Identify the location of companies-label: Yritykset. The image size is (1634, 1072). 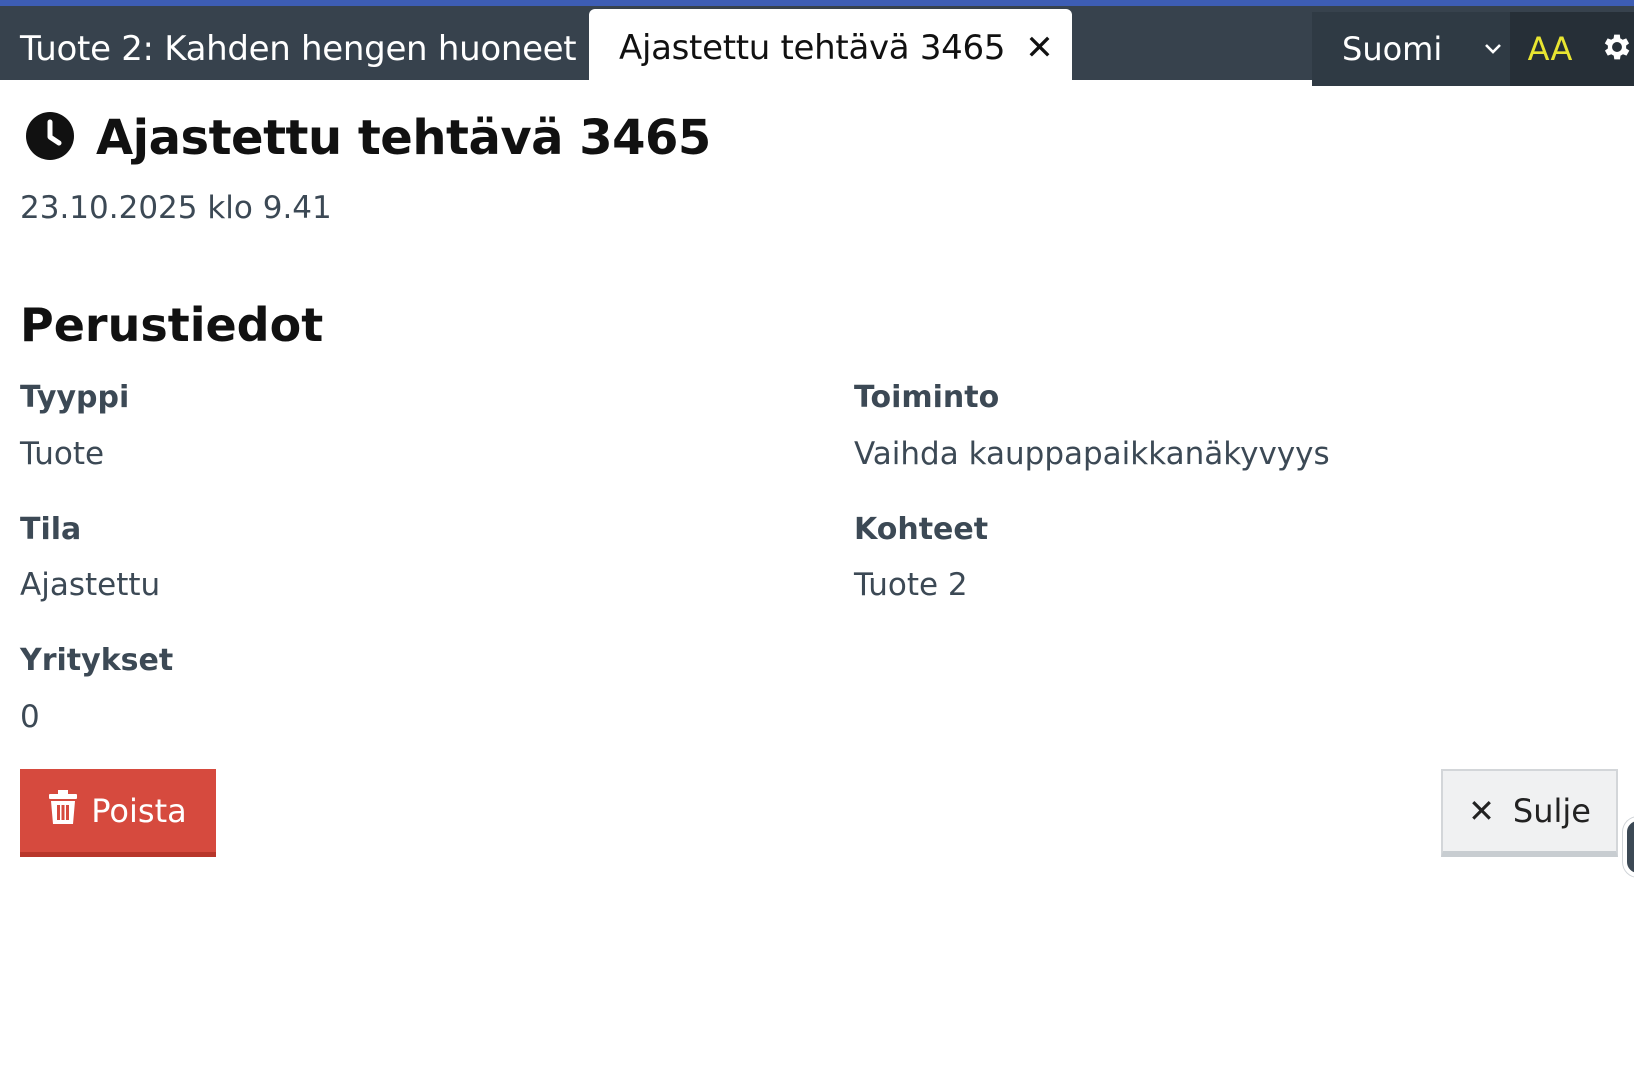
(97, 660).